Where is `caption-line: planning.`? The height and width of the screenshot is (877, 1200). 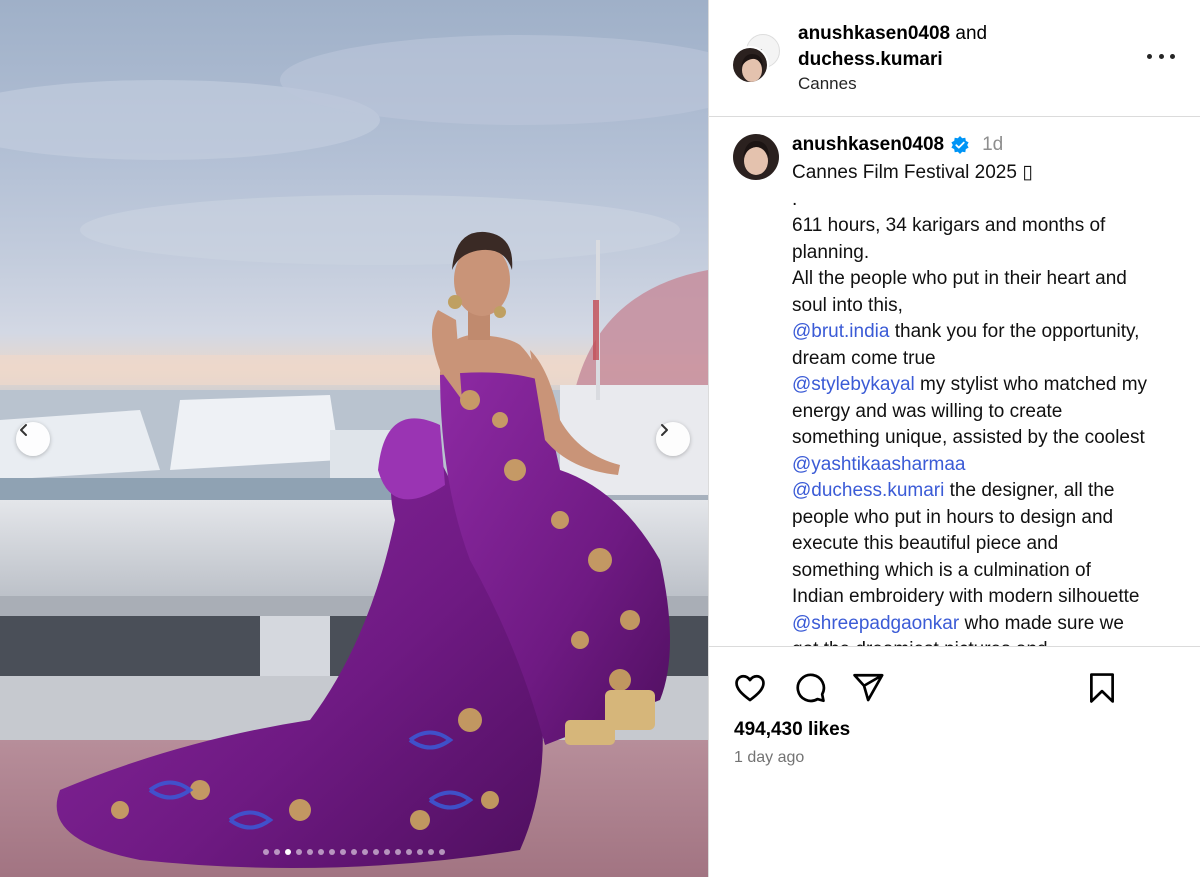 caption-line: planning. is located at coordinates (992, 253).